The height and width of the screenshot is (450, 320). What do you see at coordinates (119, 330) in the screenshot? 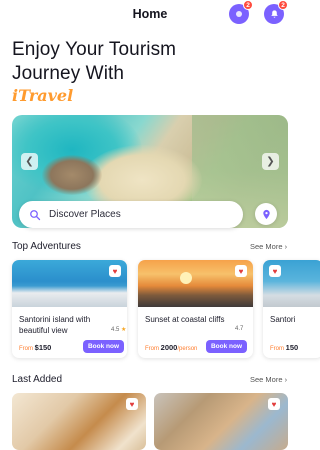
I see `card-rating: 4.5 ★` at bounding box center [119, 330].